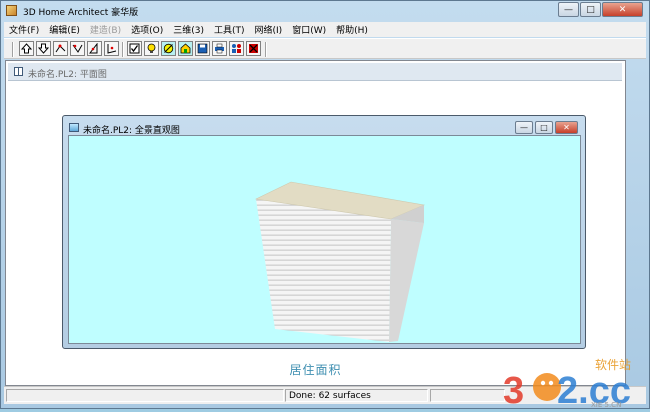  What do you see at coordinates (613, 365) in the screenshot?
I see `watermark-brand: 软件站` at bounding box center [613, 365].